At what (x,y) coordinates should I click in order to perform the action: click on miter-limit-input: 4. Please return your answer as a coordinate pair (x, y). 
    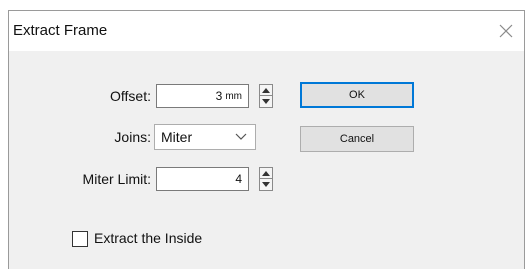
    Looking at the image, I should click on (202, 179).